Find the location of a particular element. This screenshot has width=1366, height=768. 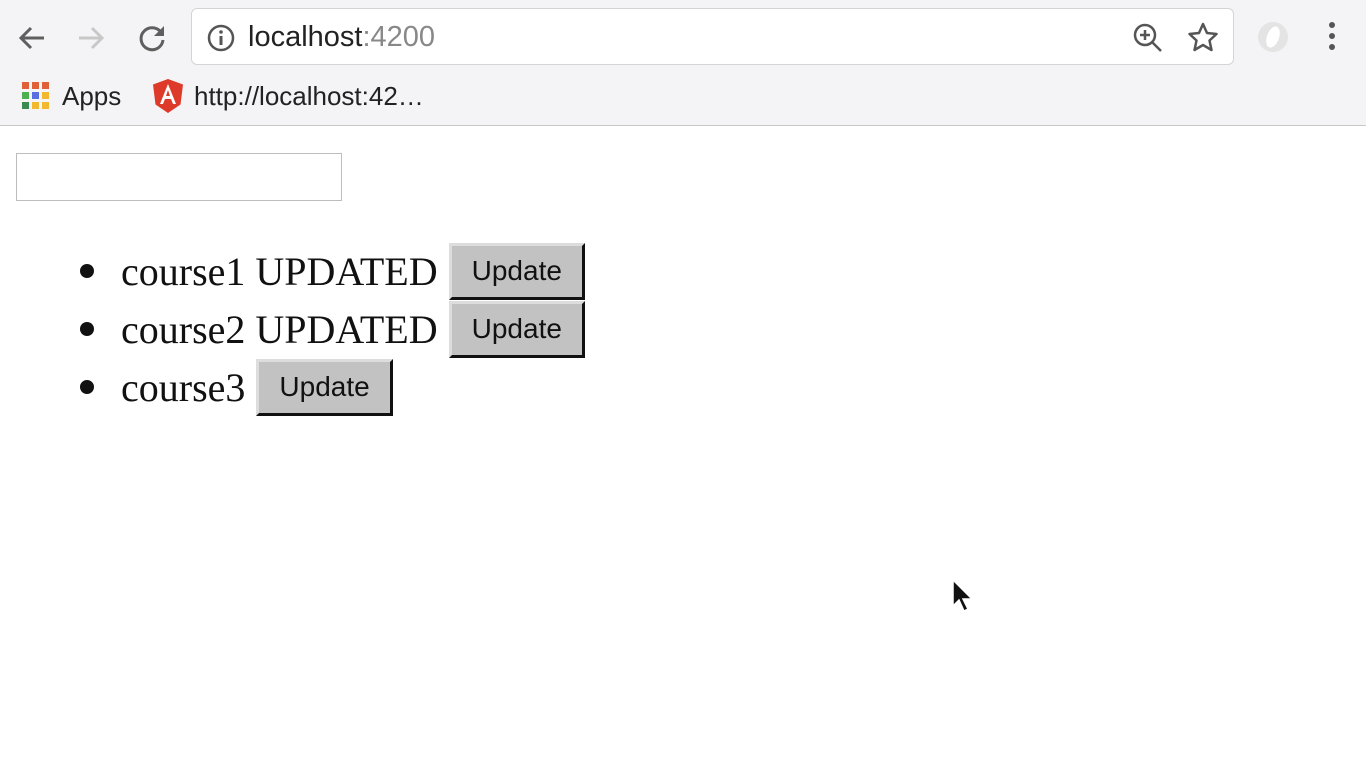

course-name: course1 UPDATED is located at coordinates (279, 271).